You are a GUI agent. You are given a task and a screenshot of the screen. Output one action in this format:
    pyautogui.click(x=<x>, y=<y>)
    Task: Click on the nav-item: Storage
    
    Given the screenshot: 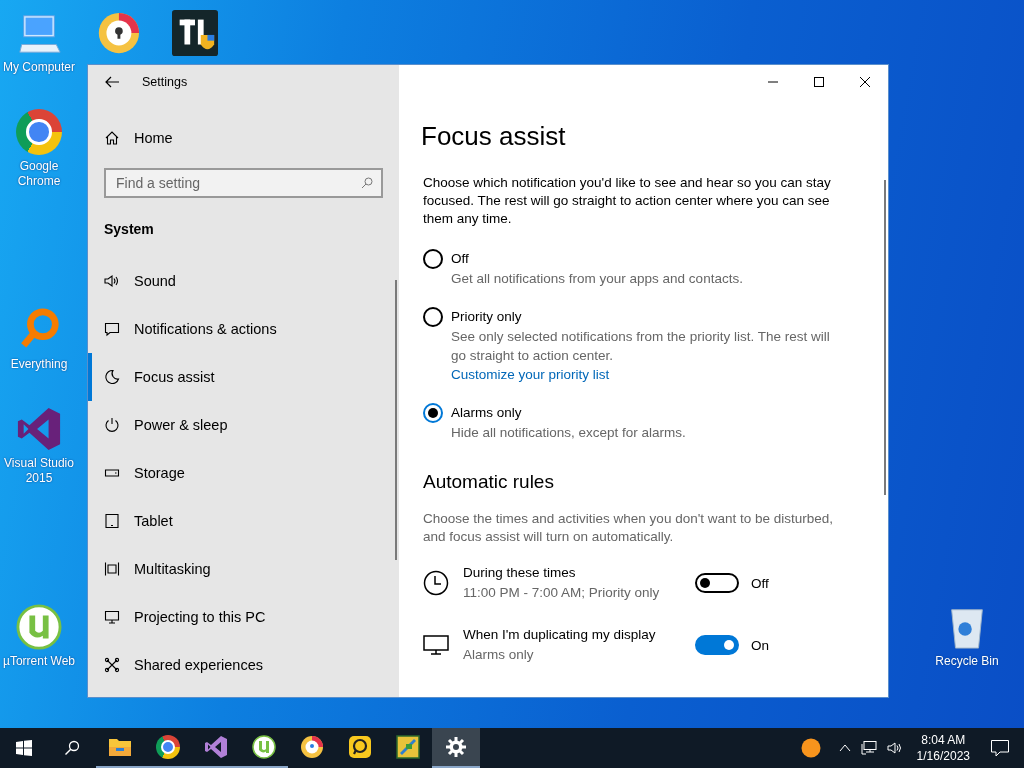 What is the action you would take?
    pyautogui.click(x=243, y=473)
    